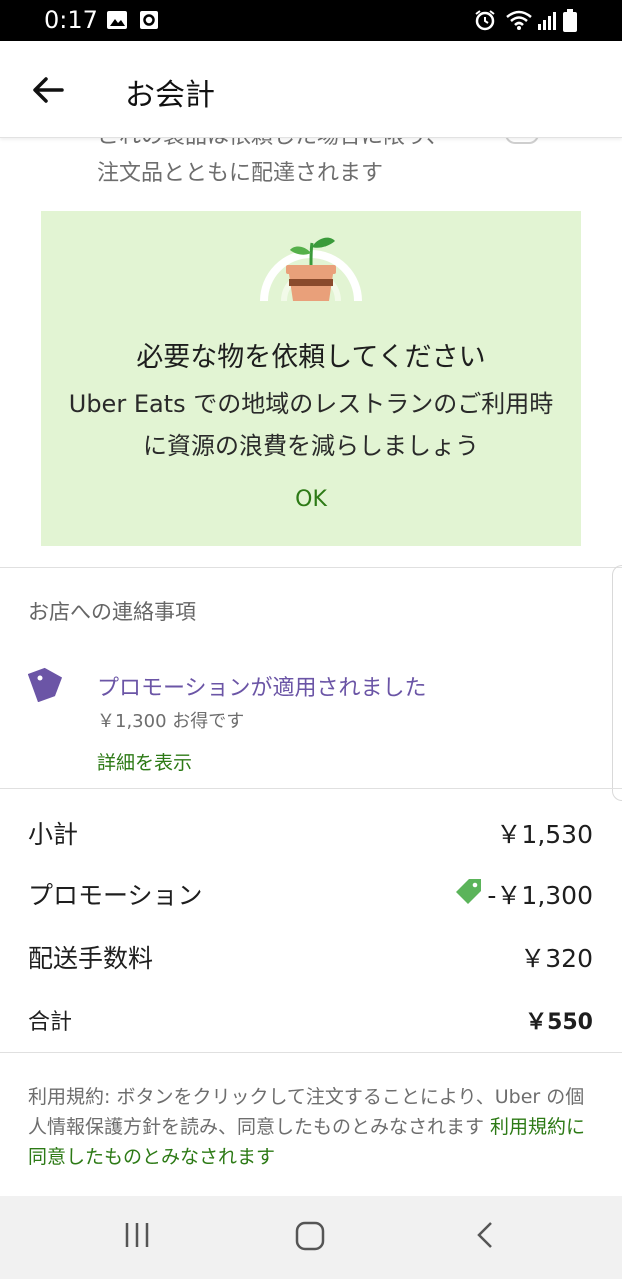  Describe the element at coordinates (170, 95) in the screenshot. I see `page-title: お会計` at that location.